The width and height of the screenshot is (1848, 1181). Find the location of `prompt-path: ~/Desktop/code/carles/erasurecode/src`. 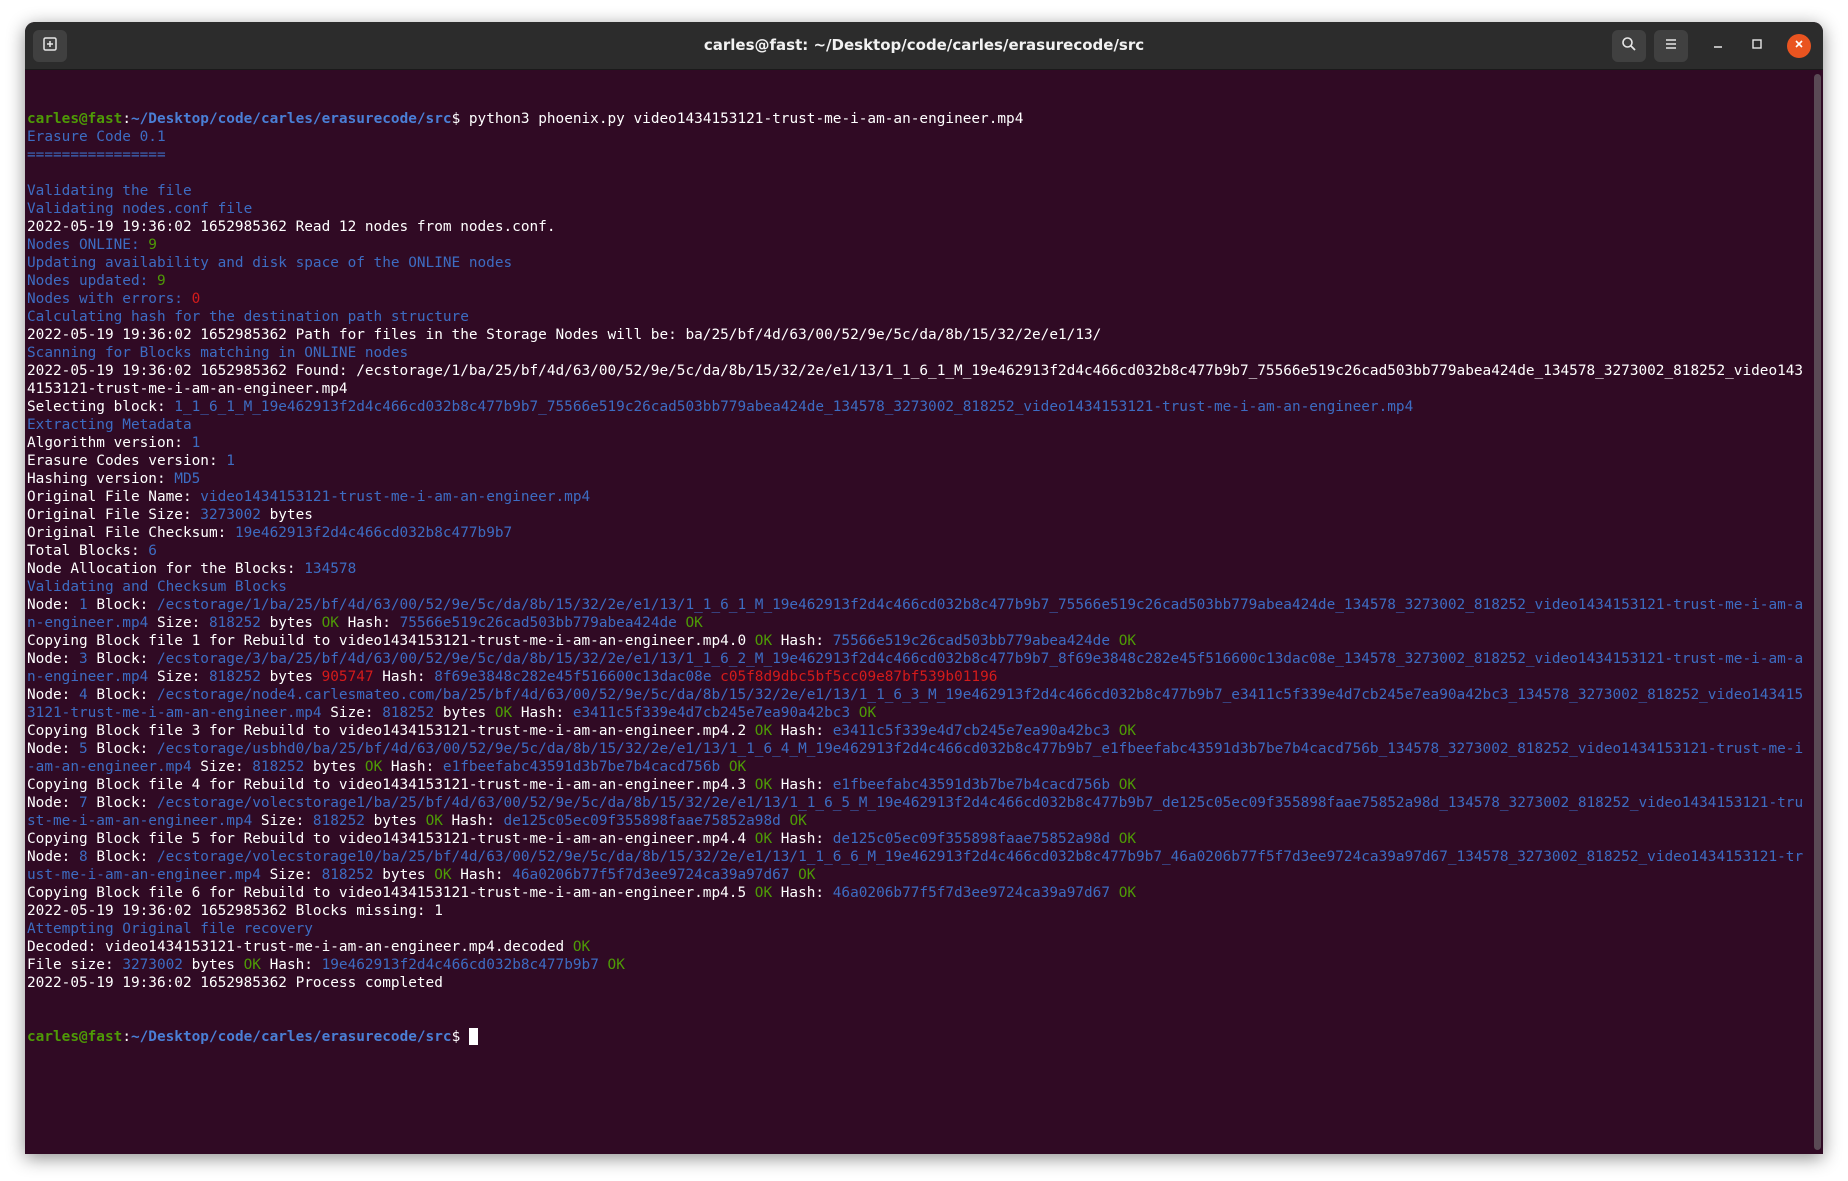

prompt-path: ~/Desktop/code/carles/erasurecode/src is located at coordinates (291, 1037).